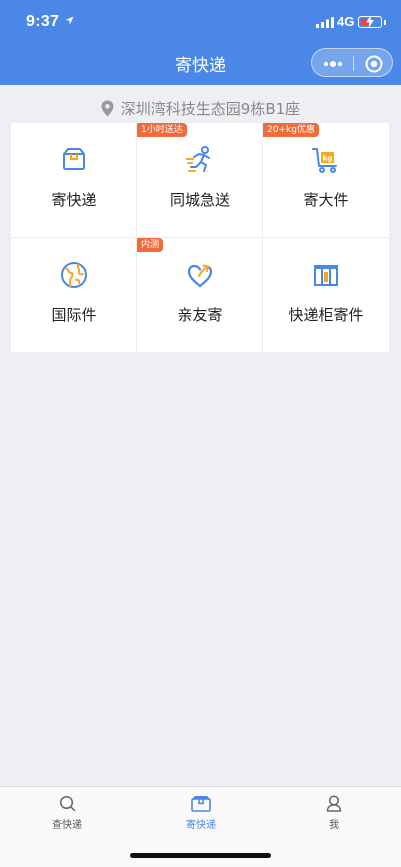 The width and height of the screenshot is (401, 867). Describe the element at coordinates (201, 804) in the screenshot. I see `package-icon` at that location.